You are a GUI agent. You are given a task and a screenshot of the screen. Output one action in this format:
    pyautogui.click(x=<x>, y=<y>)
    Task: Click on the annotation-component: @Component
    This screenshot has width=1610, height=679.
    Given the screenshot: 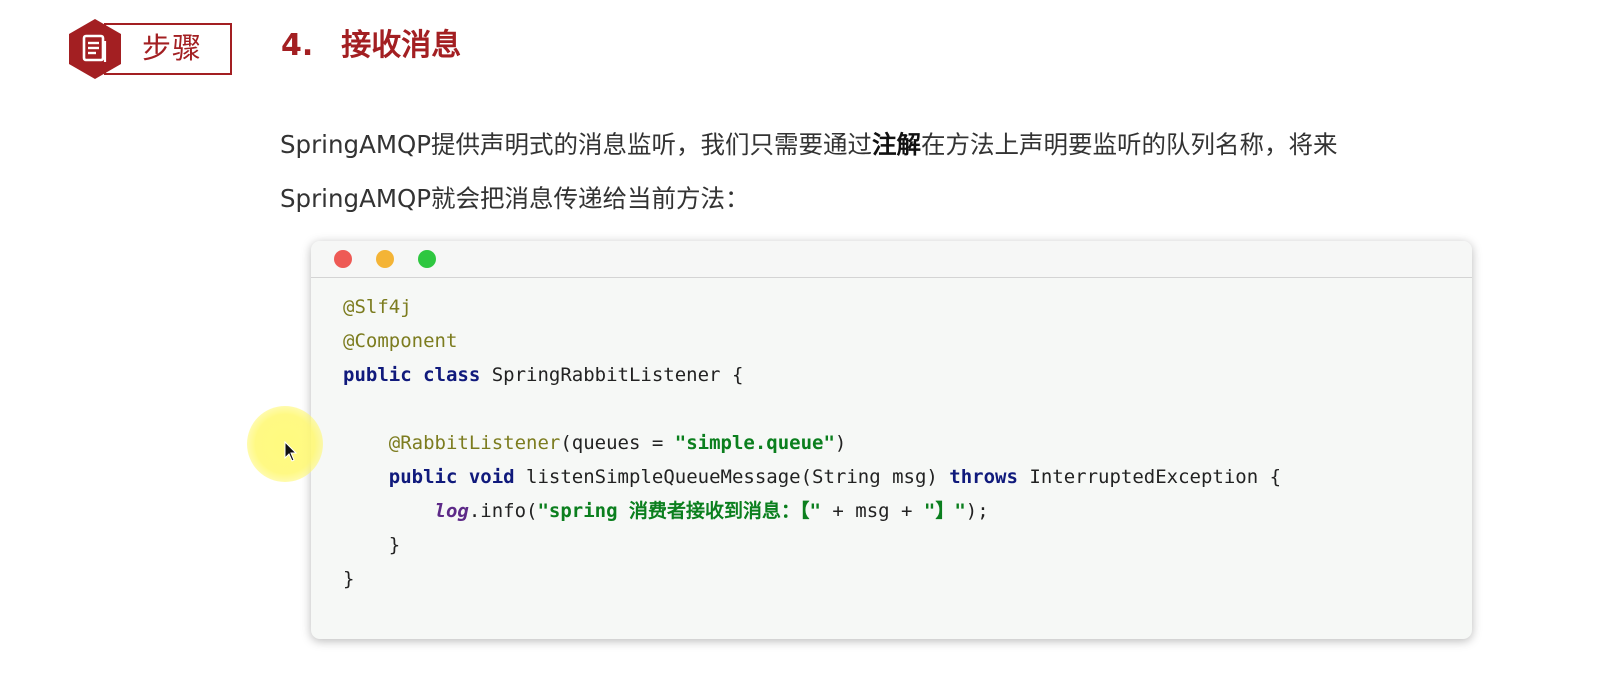 What is the action you would take?
    pyautogui.click(x=400, y=341)
    